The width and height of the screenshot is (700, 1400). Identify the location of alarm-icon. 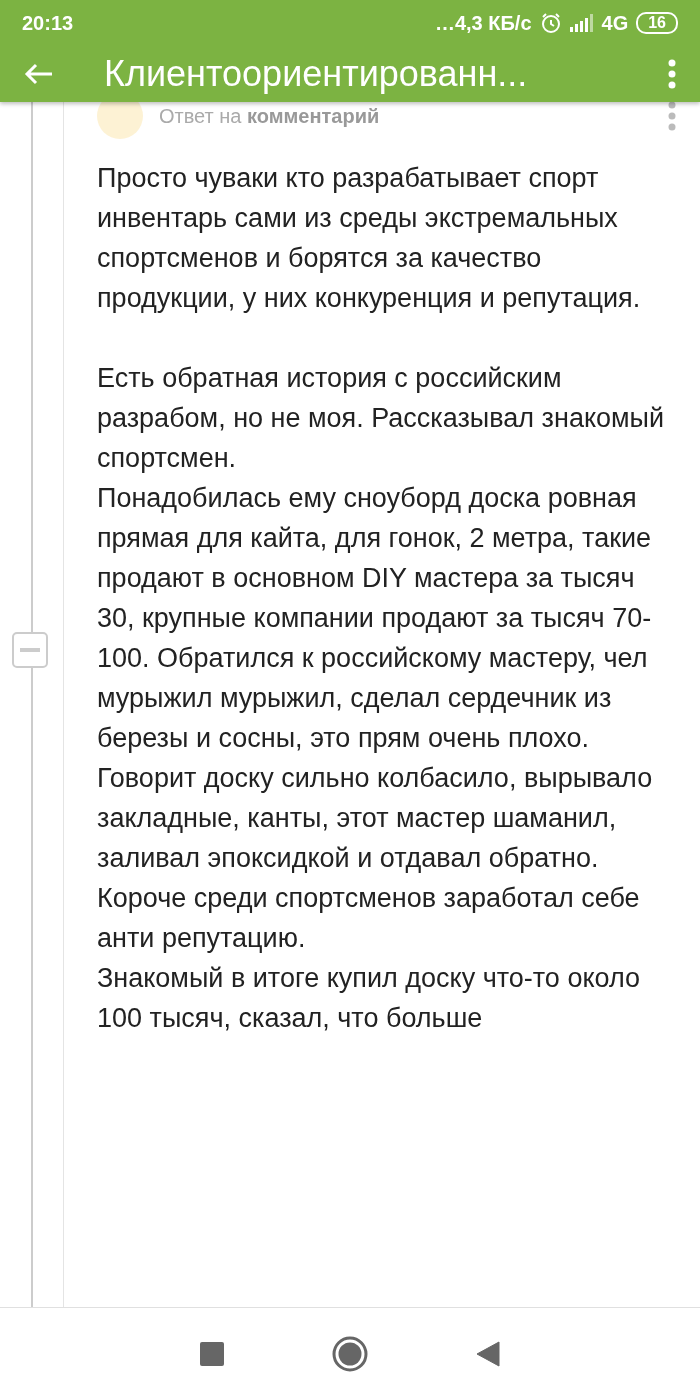
(550, 23).